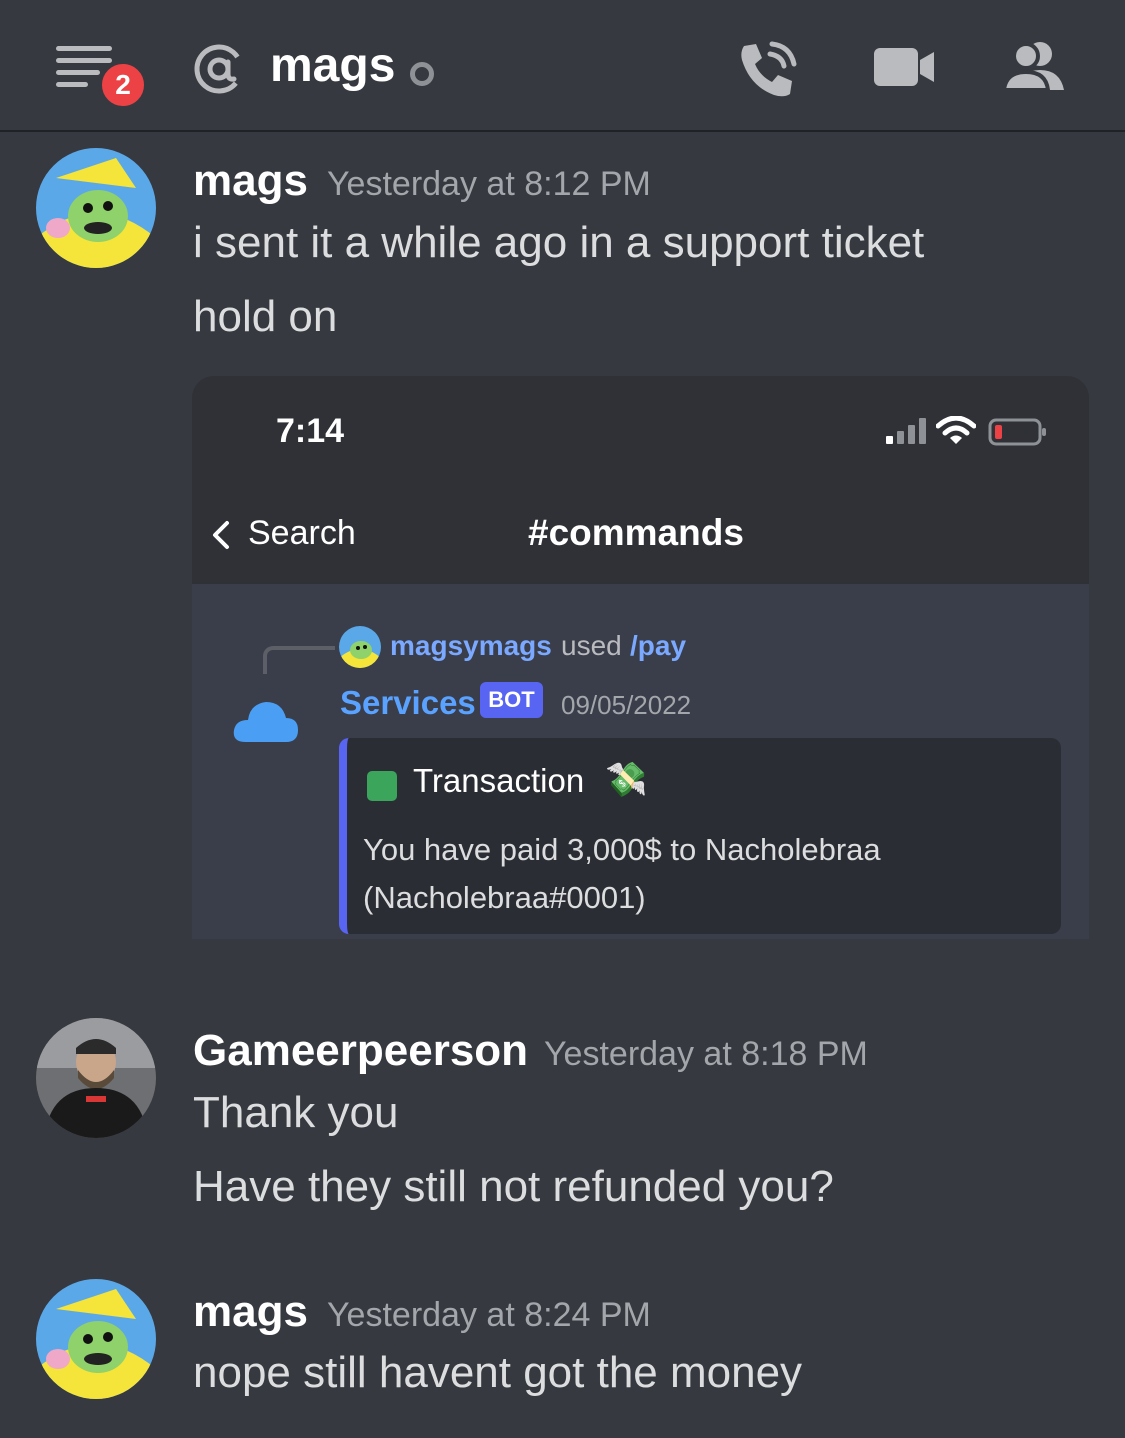 Image resolution: width=1125 pixels, height=1438 pixels. Describe the element at coordinates (636, 532) in the screenshot. I see `phone-channel-title: #commands` at that location.